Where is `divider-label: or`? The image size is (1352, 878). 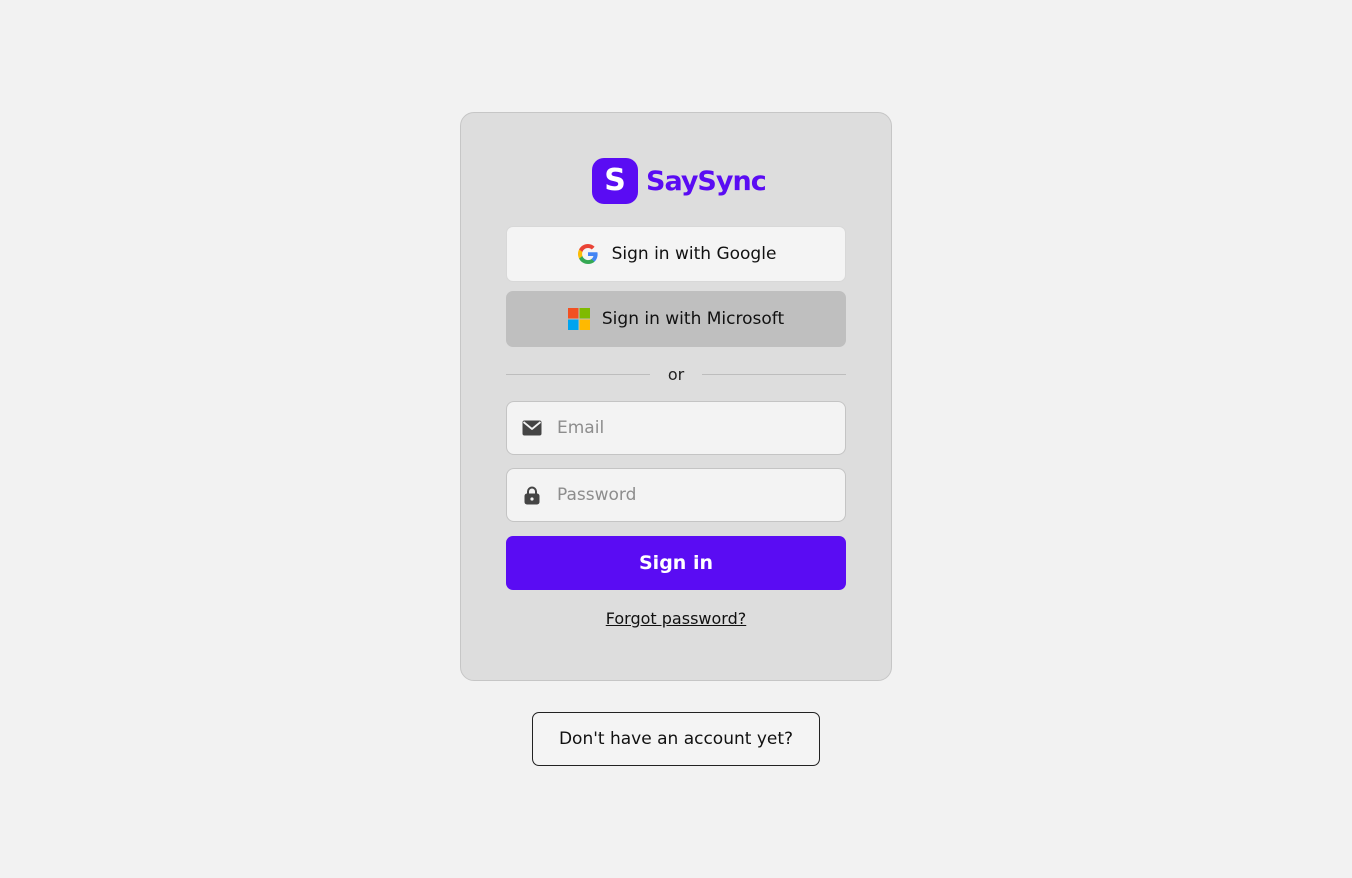
divider-label: or is located at coordinates (676, 374).